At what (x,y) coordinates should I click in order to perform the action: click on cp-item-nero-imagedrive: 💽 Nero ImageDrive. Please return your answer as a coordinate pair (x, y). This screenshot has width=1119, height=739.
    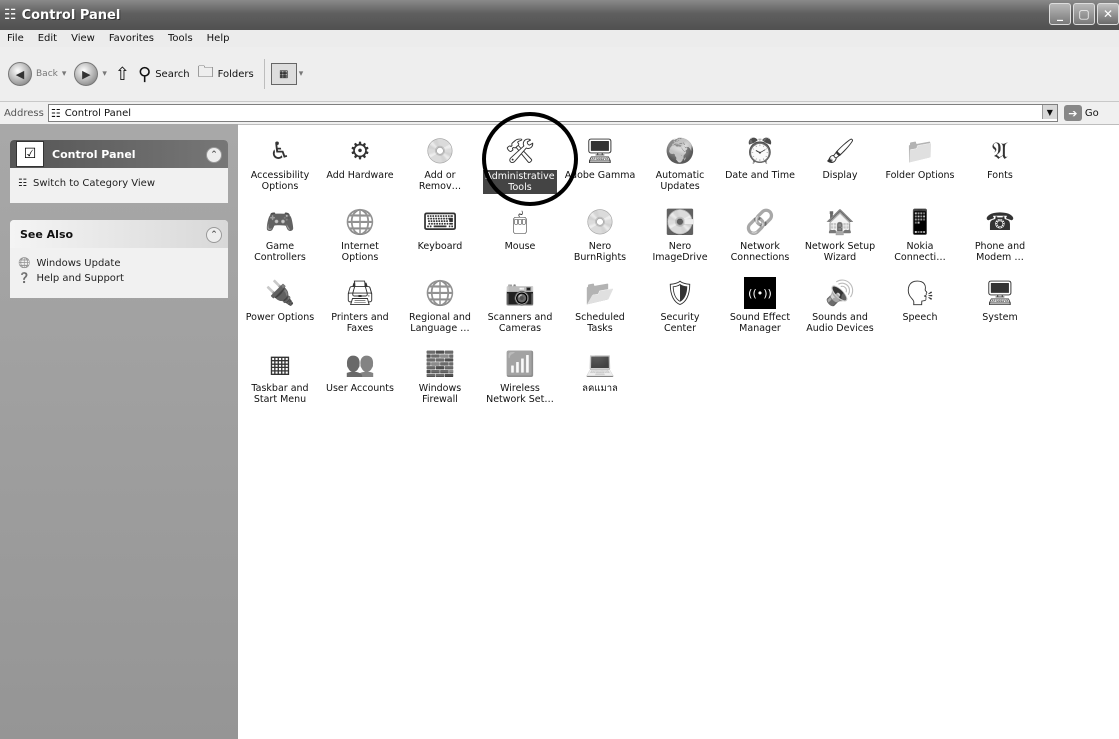
    Looking at the image, I should click on (680, 234).